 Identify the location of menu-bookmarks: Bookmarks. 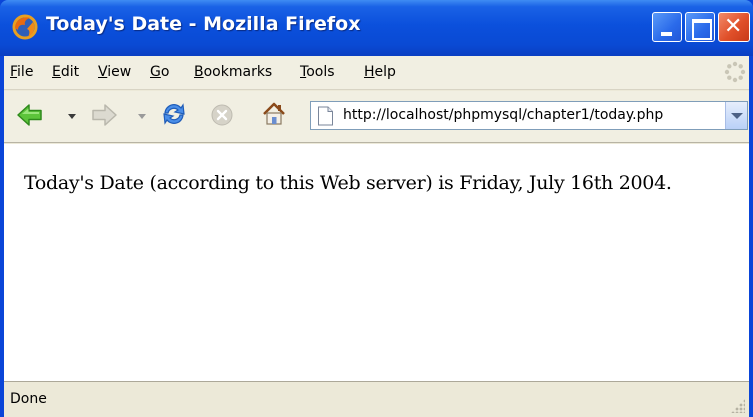
(233, 72).